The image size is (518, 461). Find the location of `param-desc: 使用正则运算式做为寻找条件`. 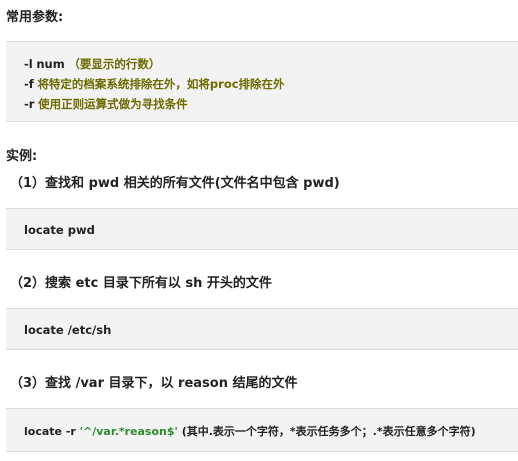

param-desc: 使用正则运算式做为寻找条件 is located at coordinates (113, 104).